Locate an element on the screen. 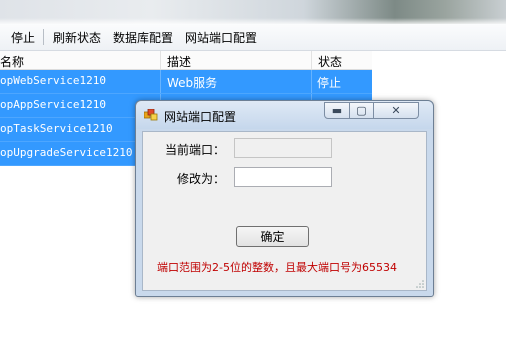 The height and width of the screenshot is (340, 506). close-button: ✕ is located at coordinates (396, 110).